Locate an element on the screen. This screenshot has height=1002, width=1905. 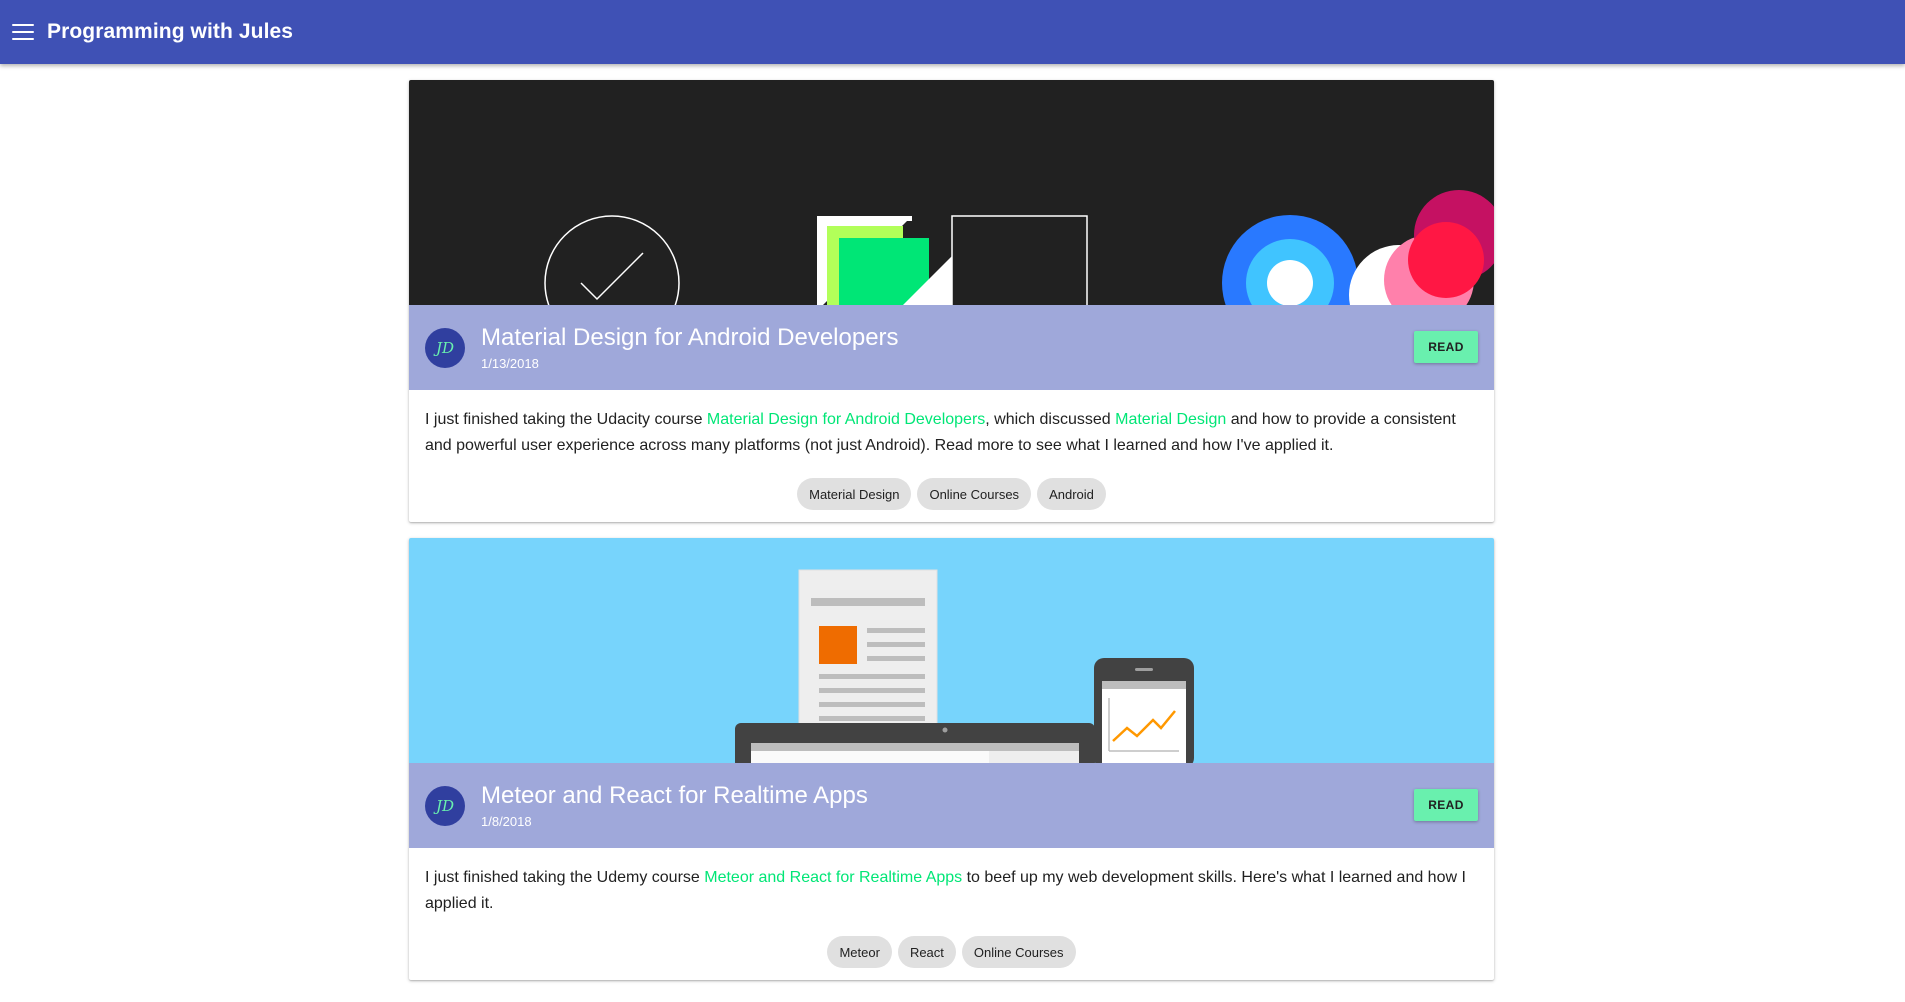
post-title: Meteor and React for Realtime Apps is located at coordinates (674, 795).